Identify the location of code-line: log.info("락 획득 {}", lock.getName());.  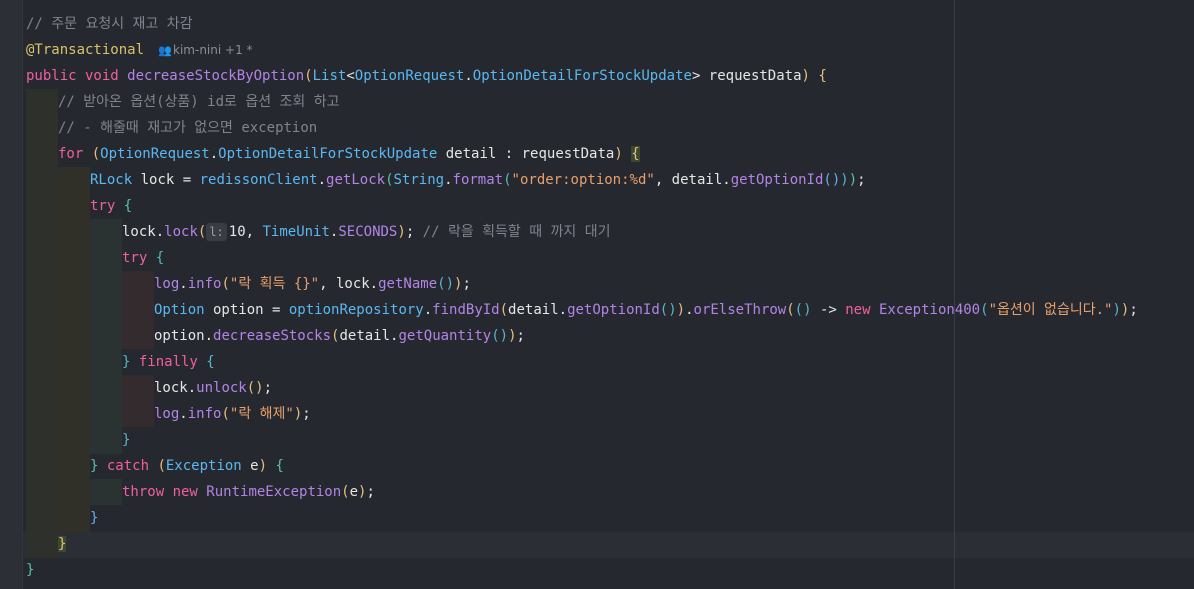
(312, 284).